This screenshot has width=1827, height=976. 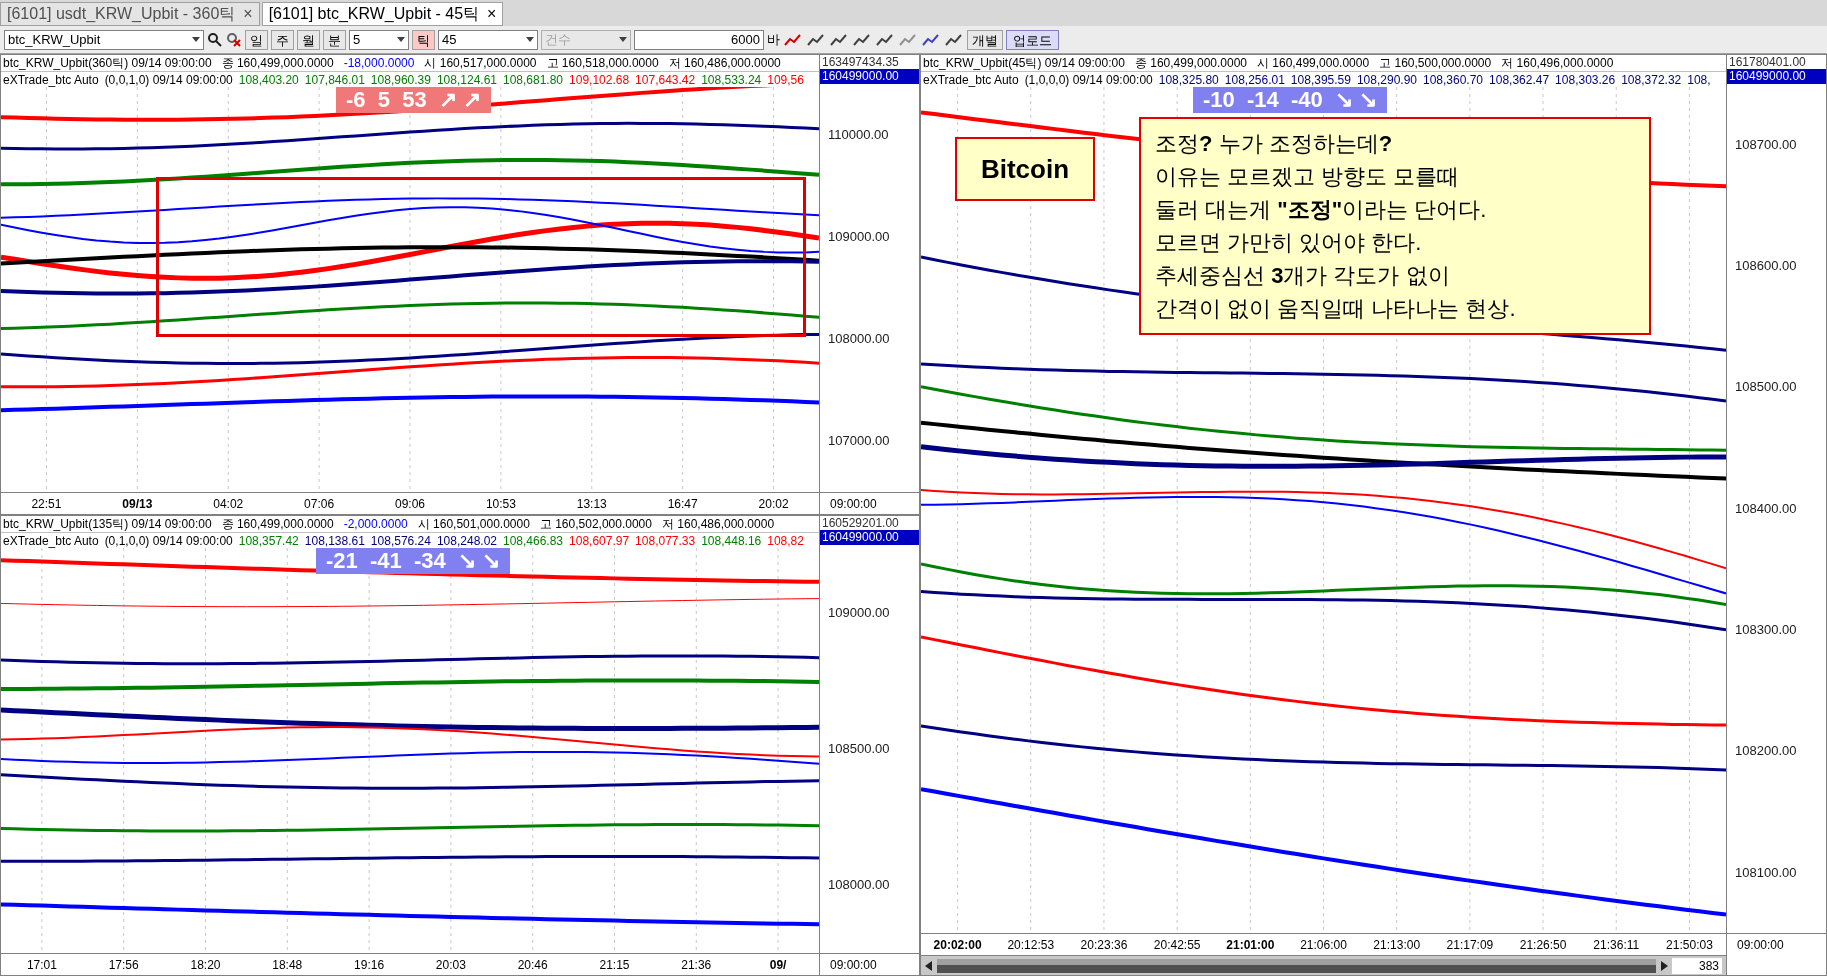 What do you see at coordinates (466, 79) in the screenshot?
I see `indicator-value: 108,124.61` at bounding box center [466, 79].